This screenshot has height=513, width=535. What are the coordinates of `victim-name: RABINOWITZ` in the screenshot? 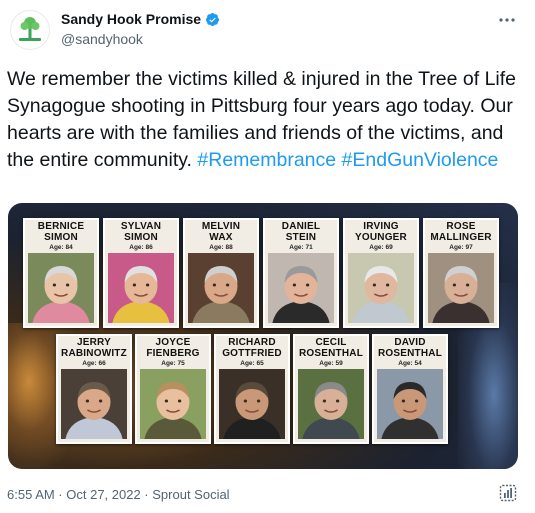 It's located at (94, 353).